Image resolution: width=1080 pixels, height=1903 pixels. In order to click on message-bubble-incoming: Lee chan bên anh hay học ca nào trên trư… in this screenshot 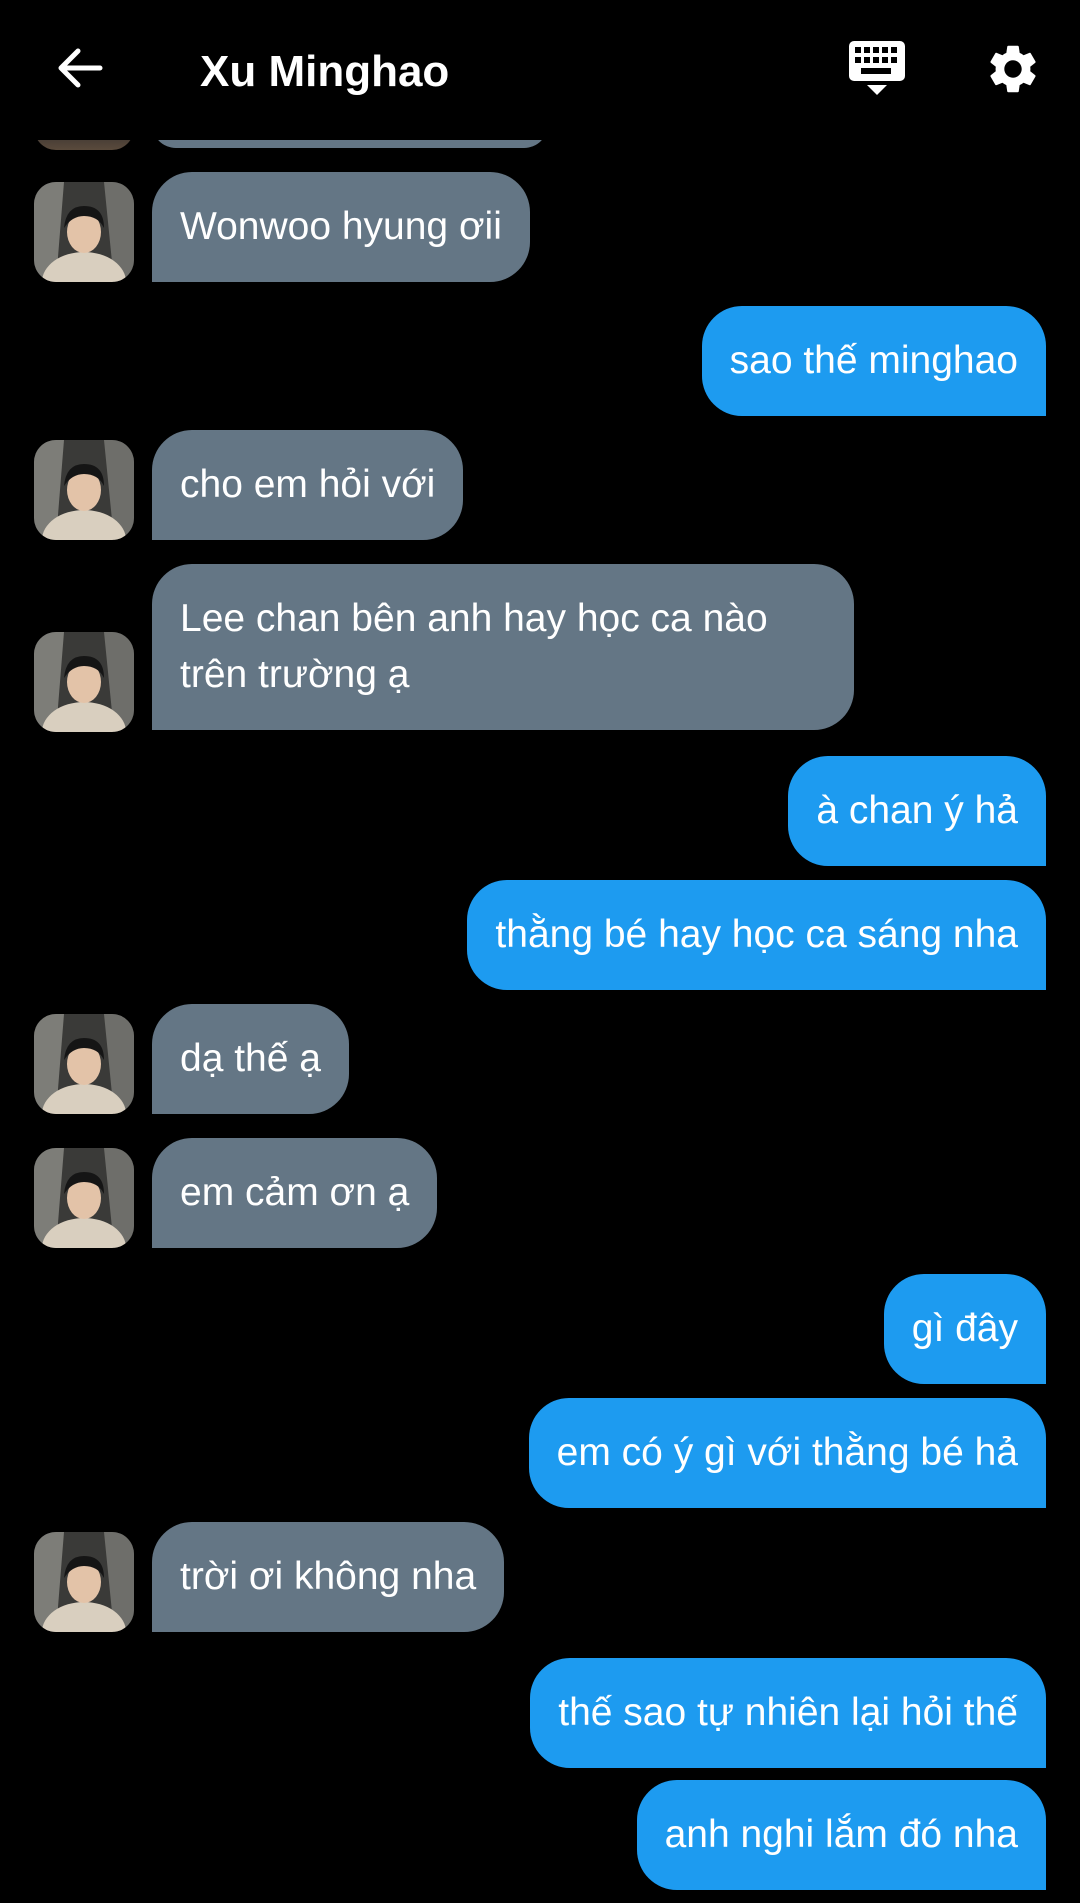, I will do `click(503, 647)`.